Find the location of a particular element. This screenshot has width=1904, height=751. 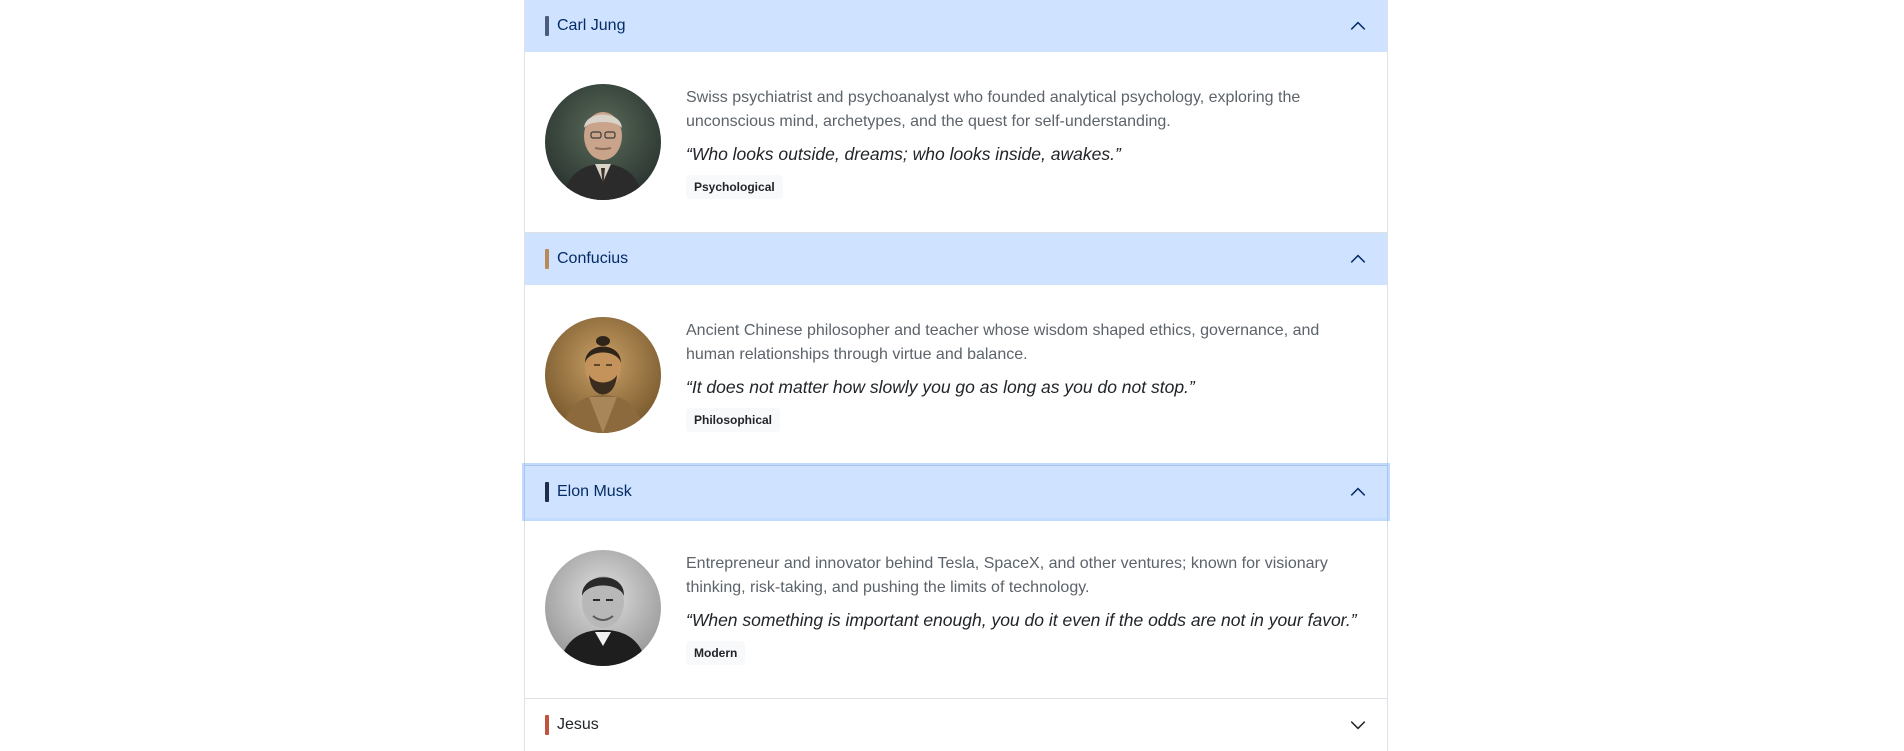

avatar-confucius is located at coordinates (603, 375).